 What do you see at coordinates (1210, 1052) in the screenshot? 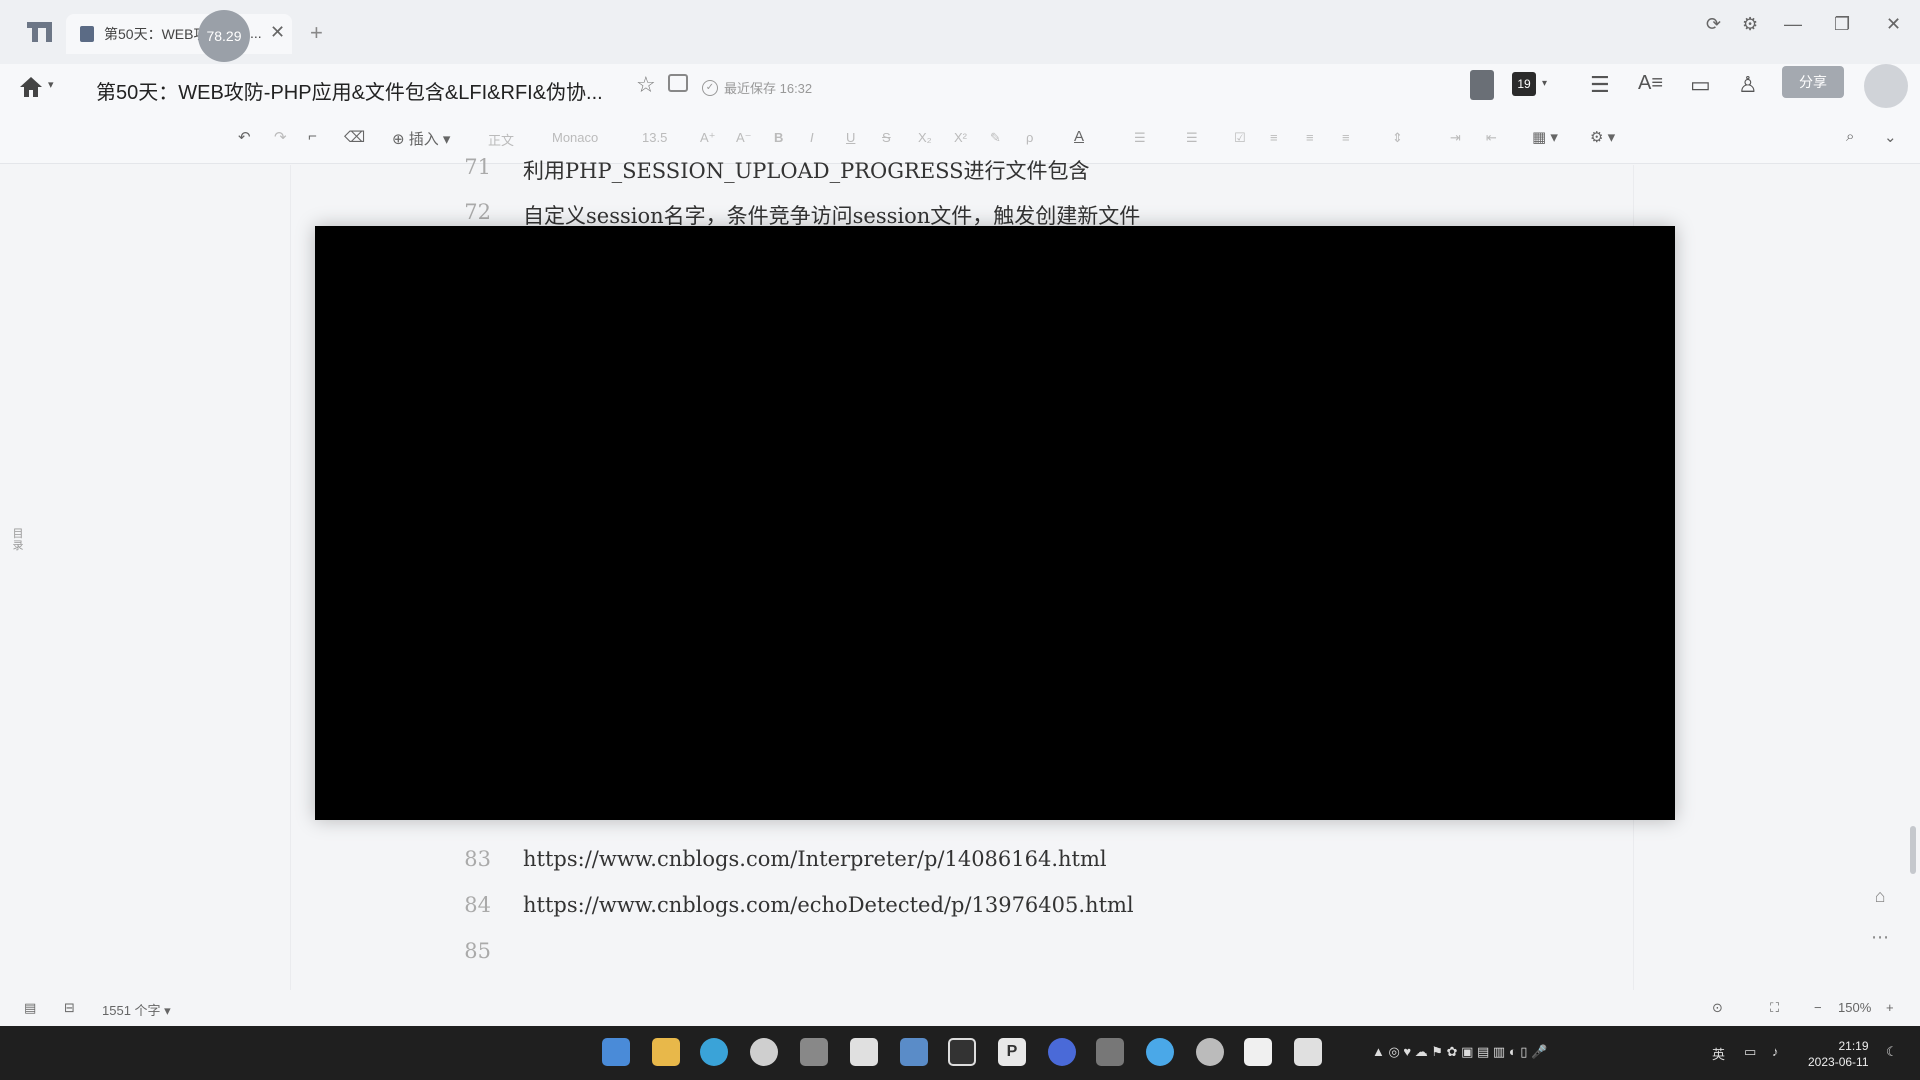
I see `media-icon` at bounding box center [1210, 1052].